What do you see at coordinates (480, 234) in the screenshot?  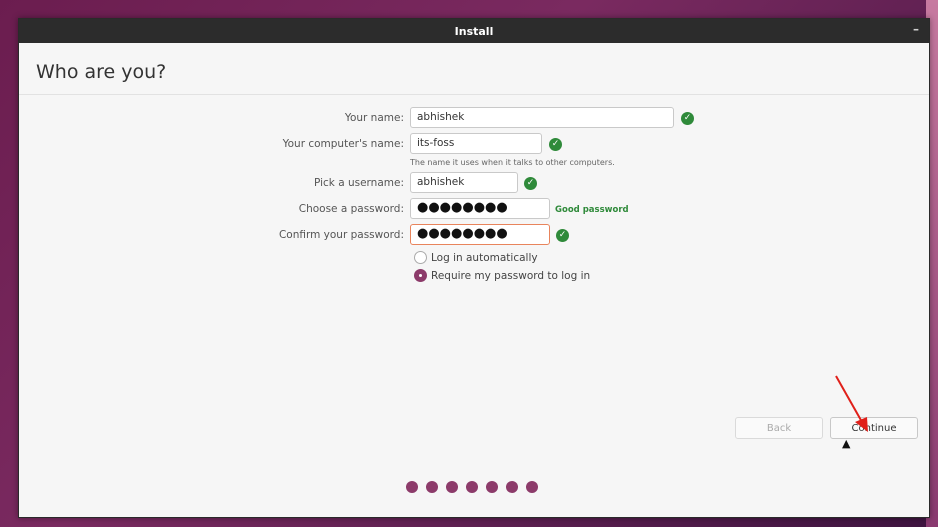 I see `confirm-password-input: ●●●●●●●●` at bounding box center [480, 234].